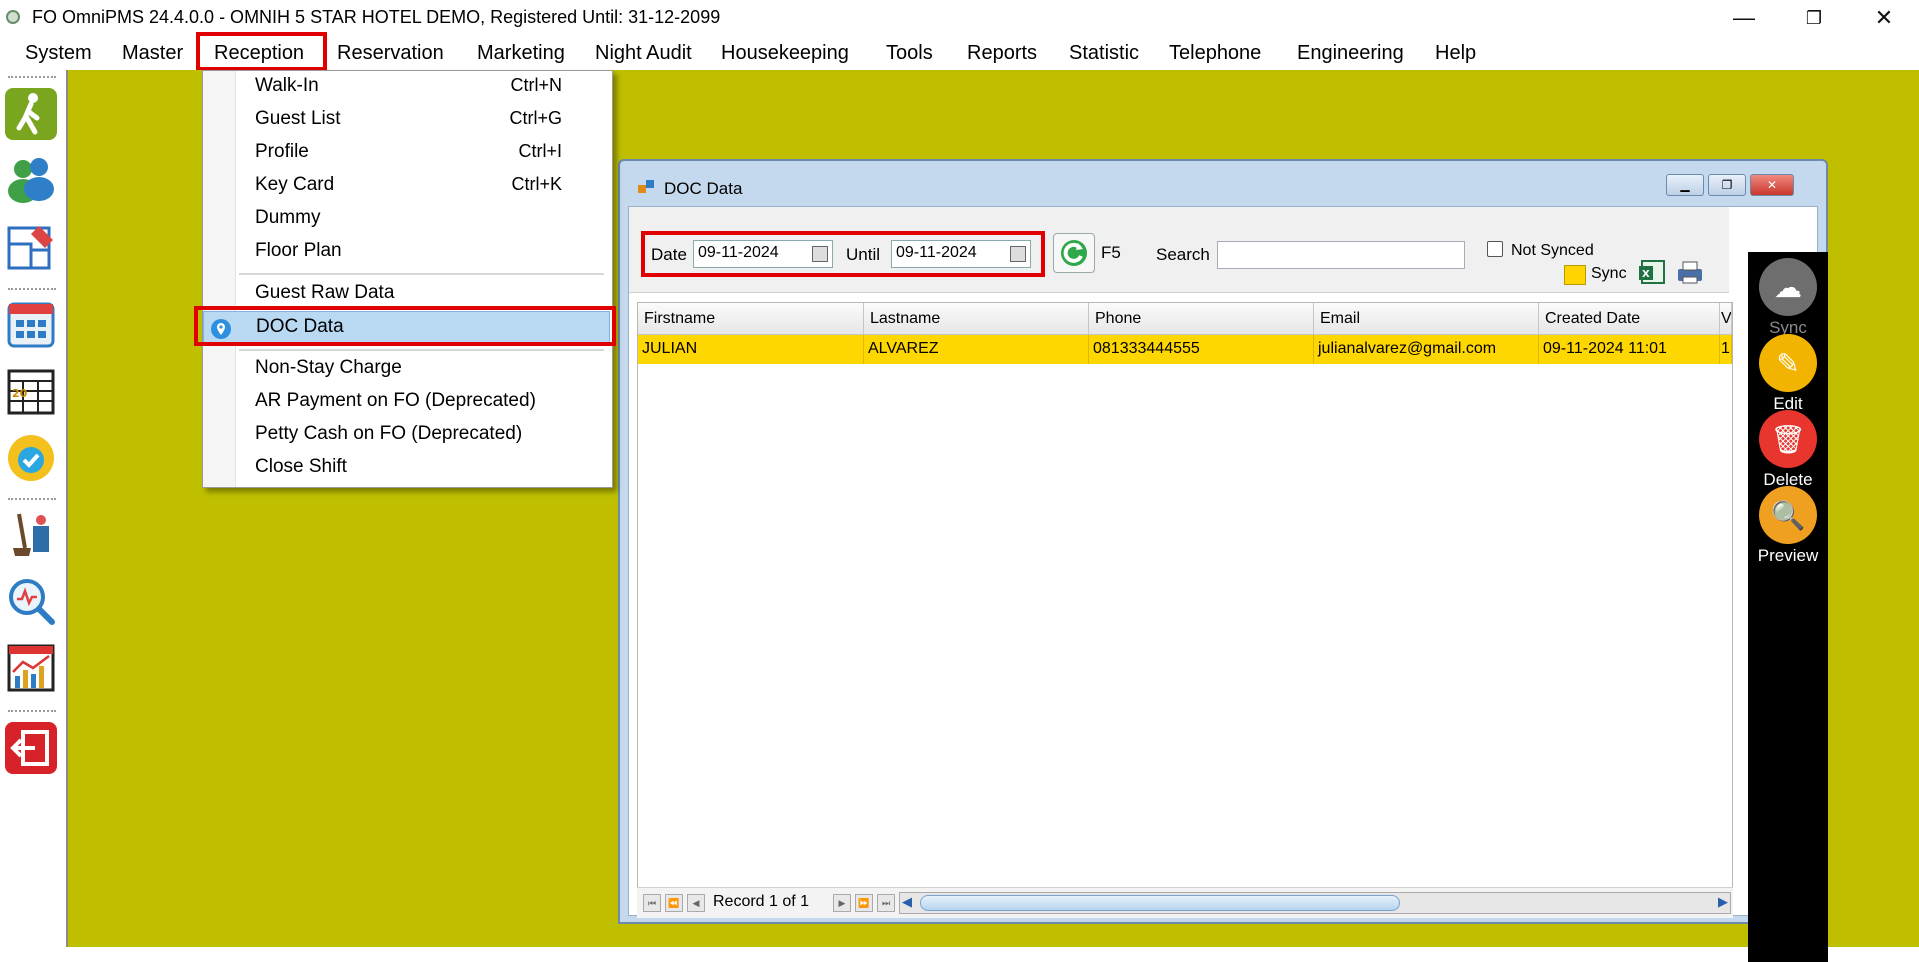  Describe the element at coordinates (703, 188) in the screenshot. I see `doc-window-title: DOC Data` at that location.